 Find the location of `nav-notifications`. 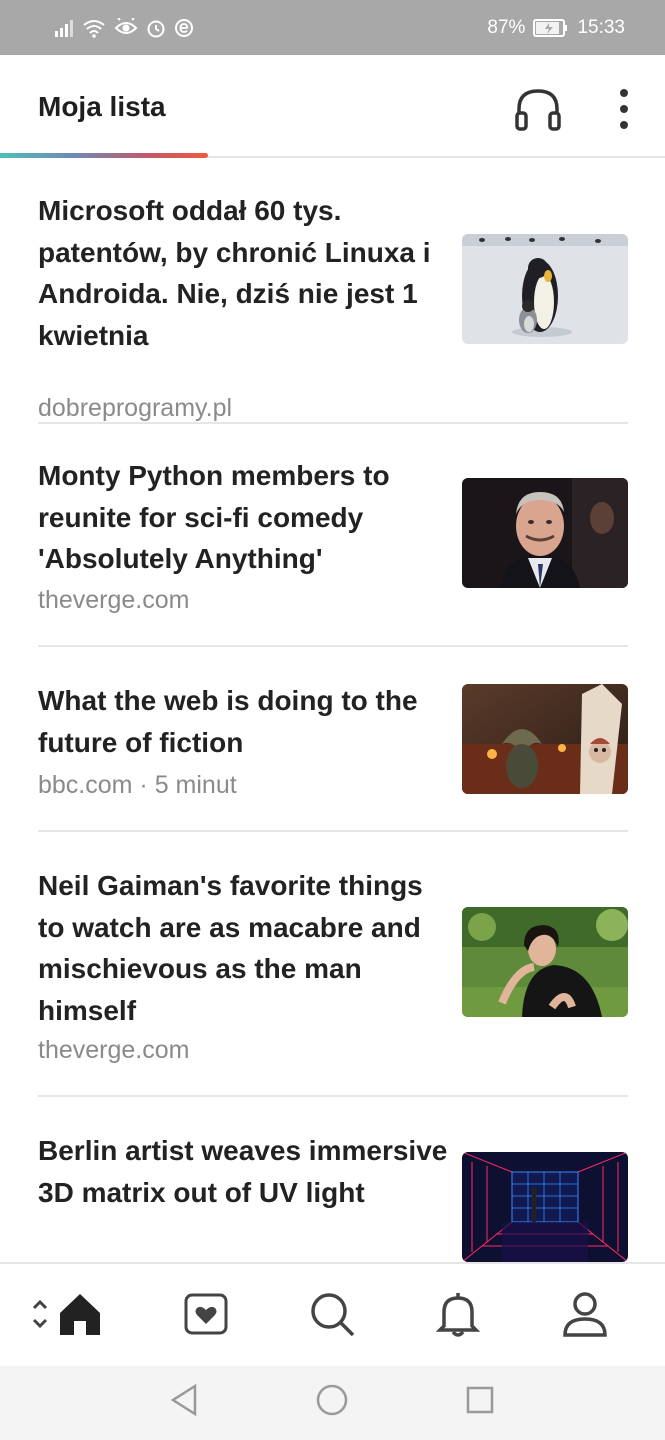

nav-notifications is located at coordinates (458, 1316).